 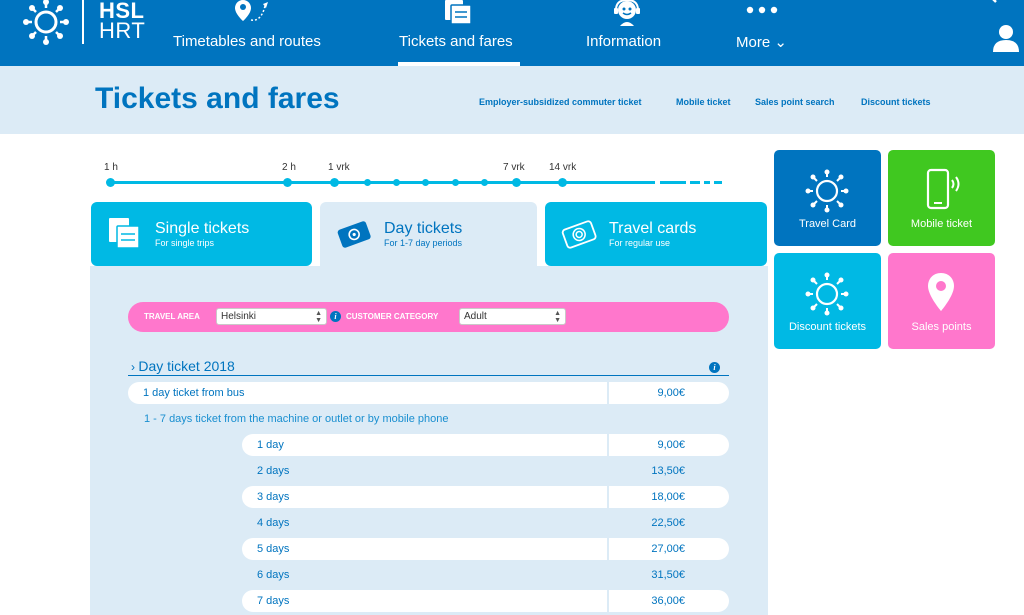 I want to click on hsl-logo-sun-icon, so click(x=46, y=23).